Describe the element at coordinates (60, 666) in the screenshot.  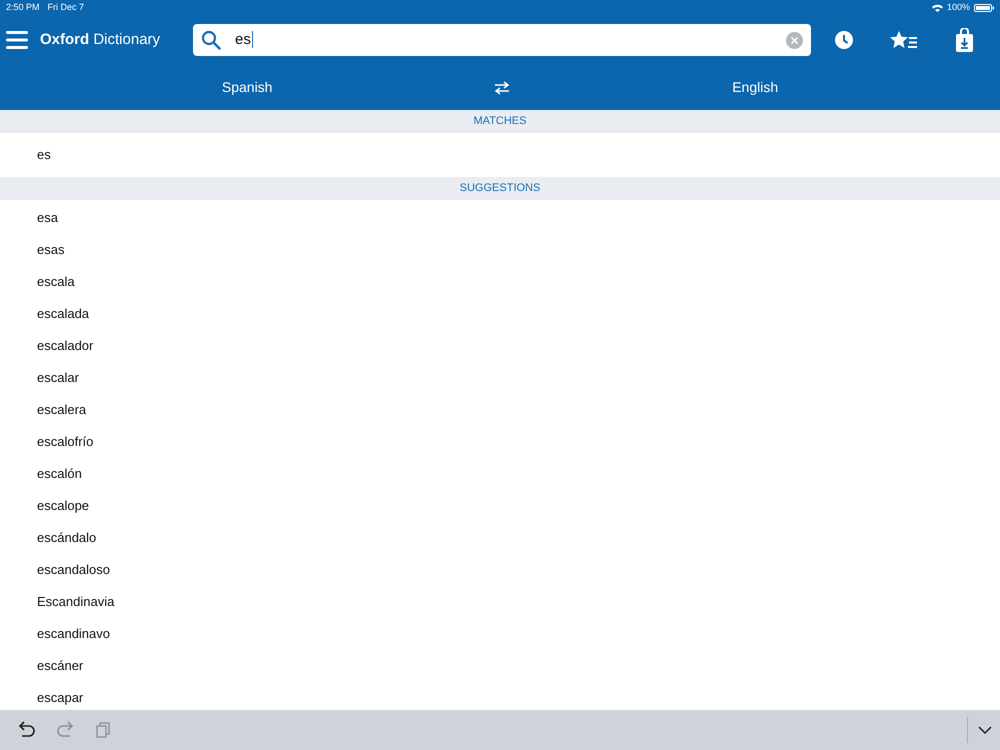
I see `word-entry: escáner` at that location.